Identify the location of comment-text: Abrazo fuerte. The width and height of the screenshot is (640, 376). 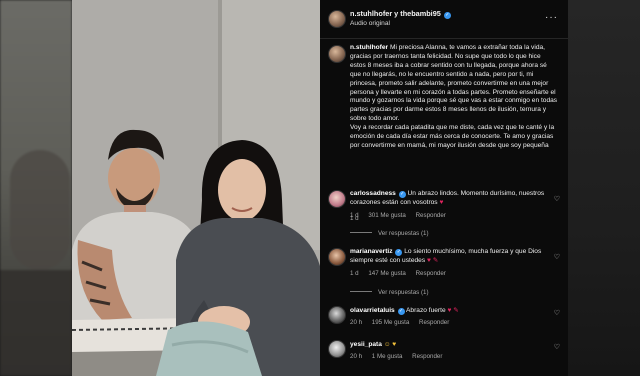
(426, 310).